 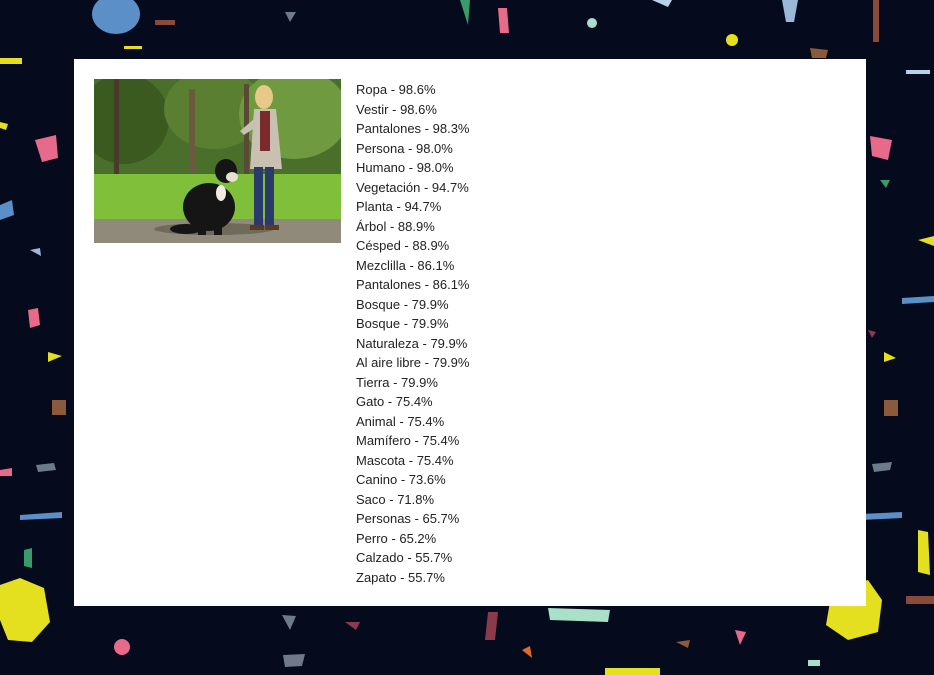 What do you see at coordinates (371, 499) in the screenshot?
I see `label-name: Saco` at bounding box center [371, 499].